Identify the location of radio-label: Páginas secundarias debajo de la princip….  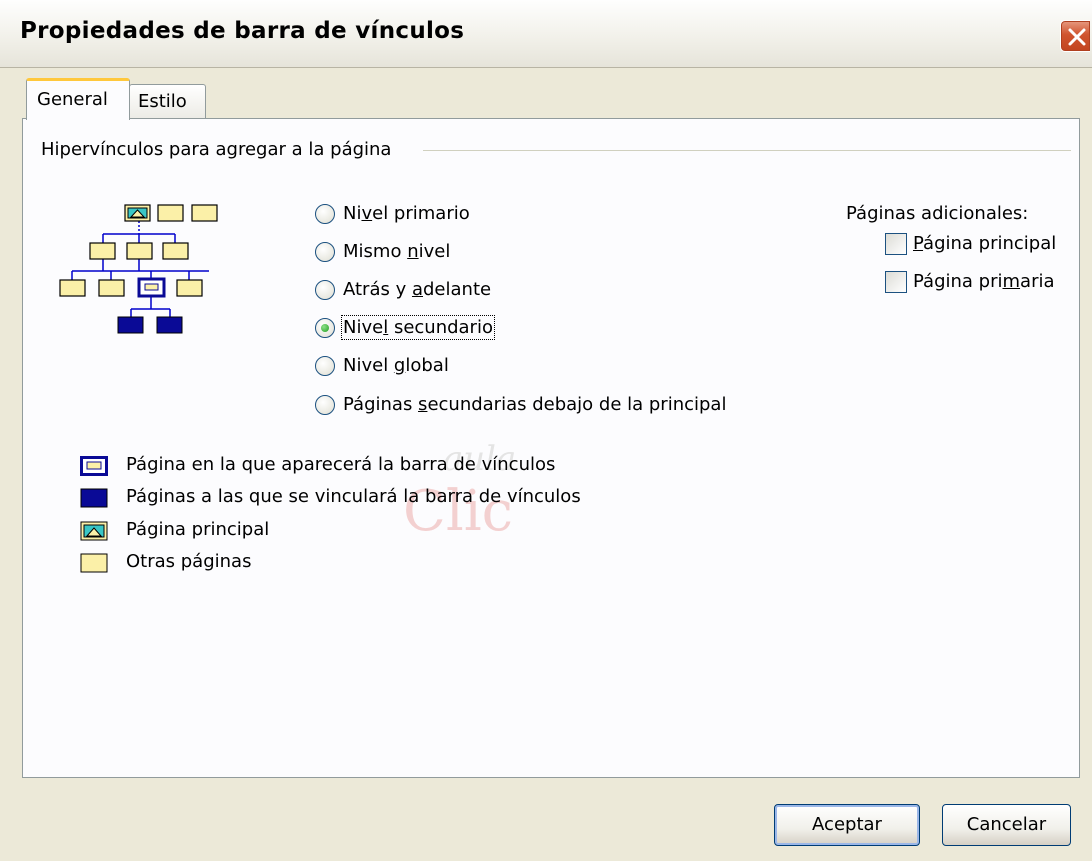
(535, 404).